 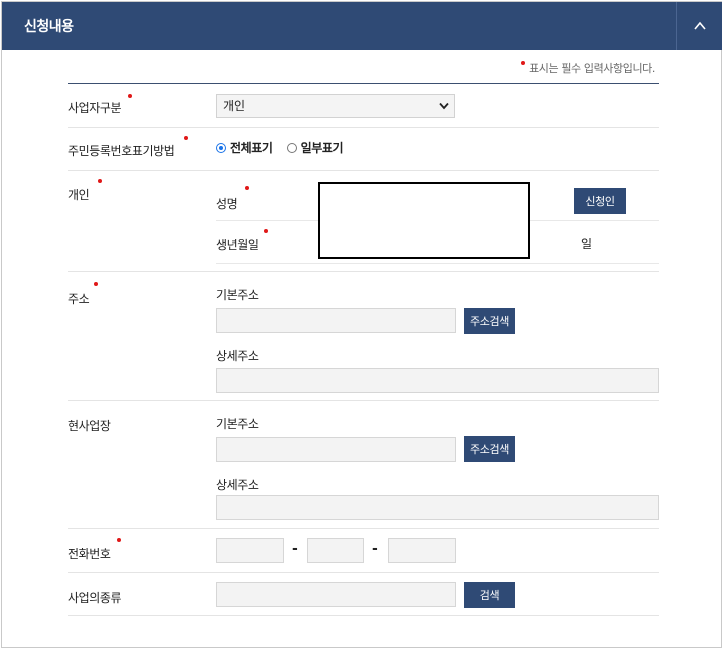 What do you see at coordinates (437, 507) in the screenshot?
I see `workplace-detail-input` at bounding box center [437, 507].